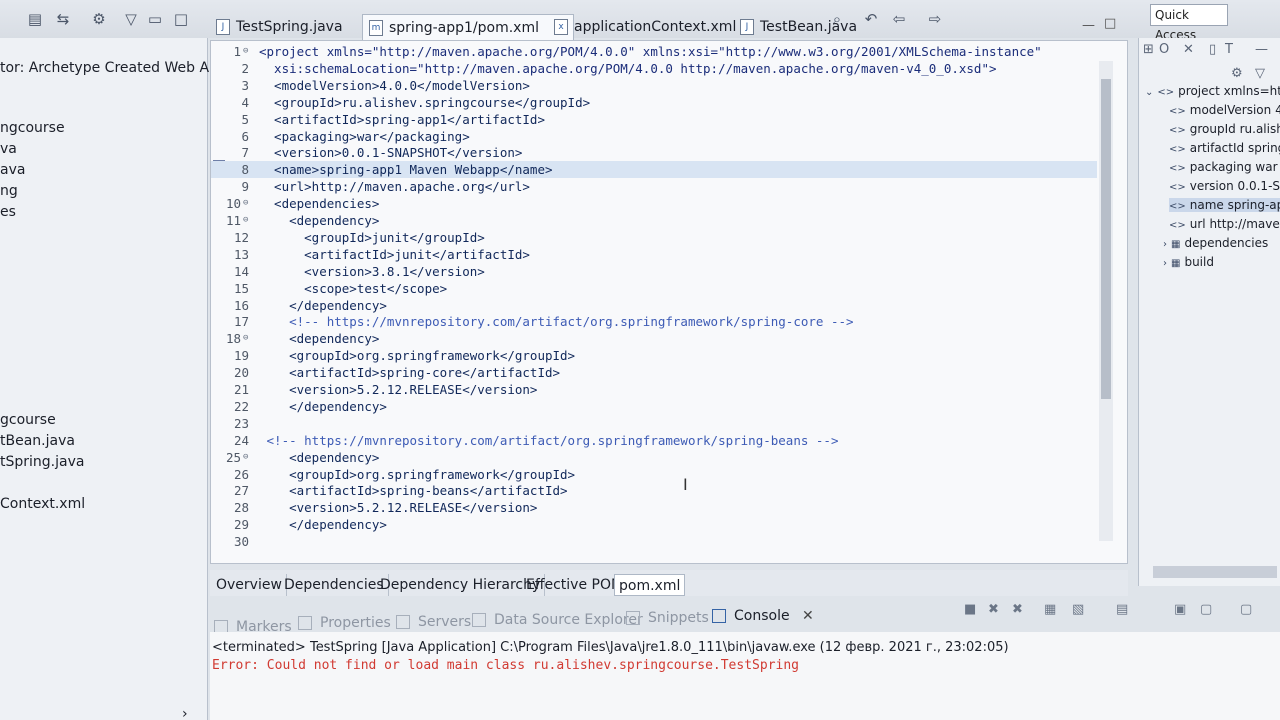 This screenshot has width=1280, height=720. What do you see at coordinates (237, 51) in the screenshot?
I see `line-number: 1` at bounding box center [237, 51].